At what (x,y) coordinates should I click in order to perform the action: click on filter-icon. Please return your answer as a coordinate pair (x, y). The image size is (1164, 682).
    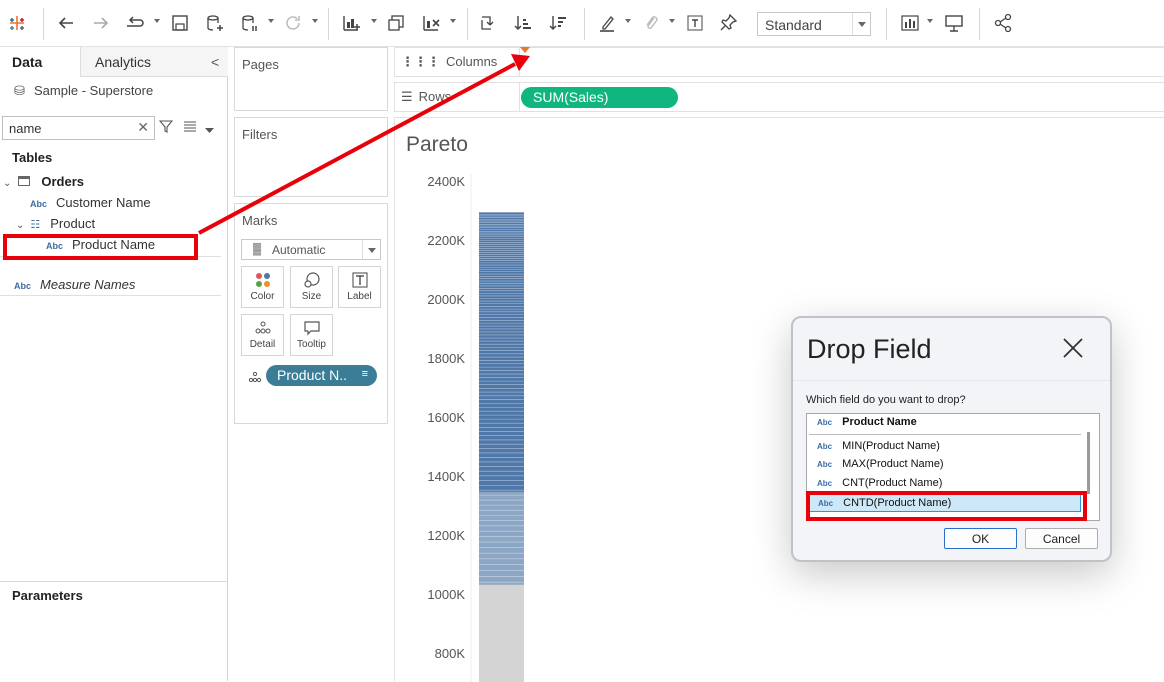
    Looking at the image, I should click on (166, 127).